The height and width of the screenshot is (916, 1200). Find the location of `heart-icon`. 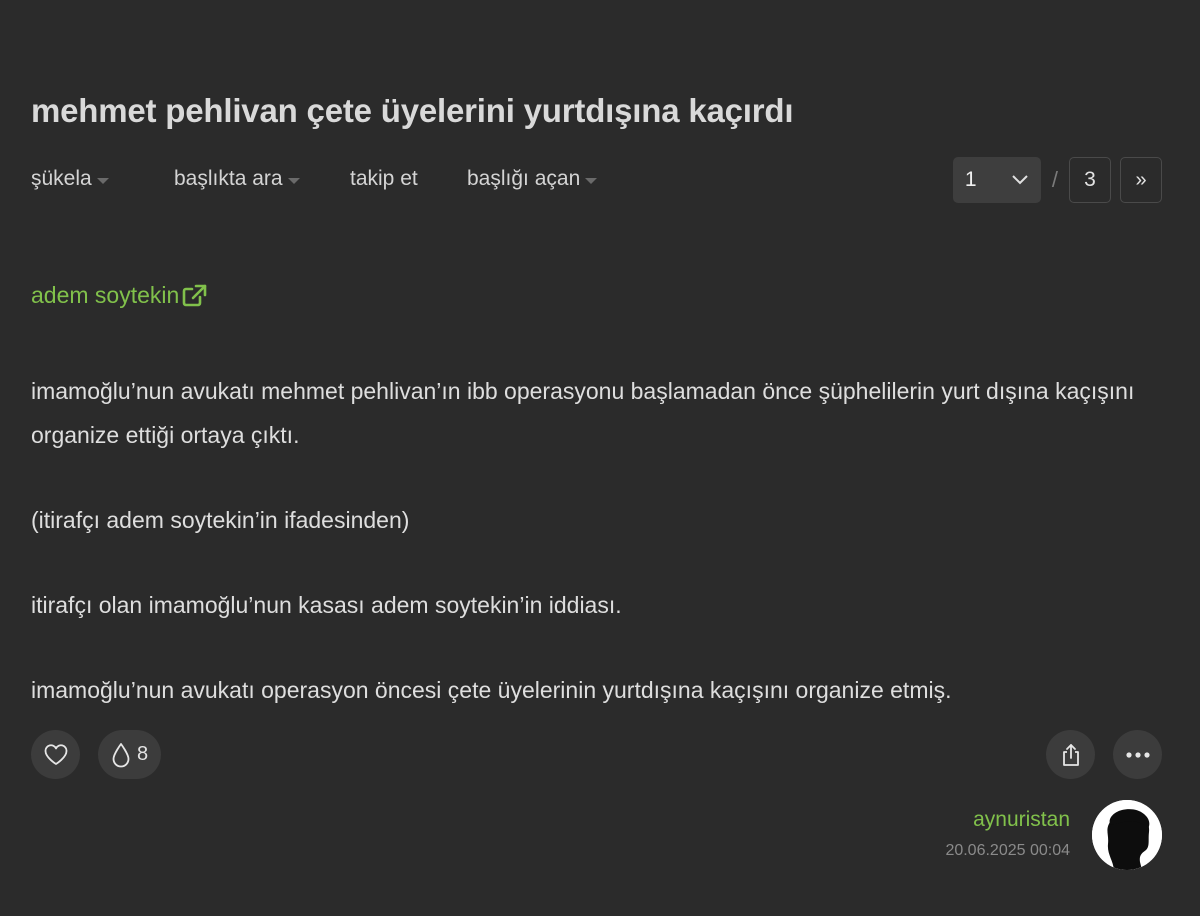

heart-icon is located at coordinates (55, 754).